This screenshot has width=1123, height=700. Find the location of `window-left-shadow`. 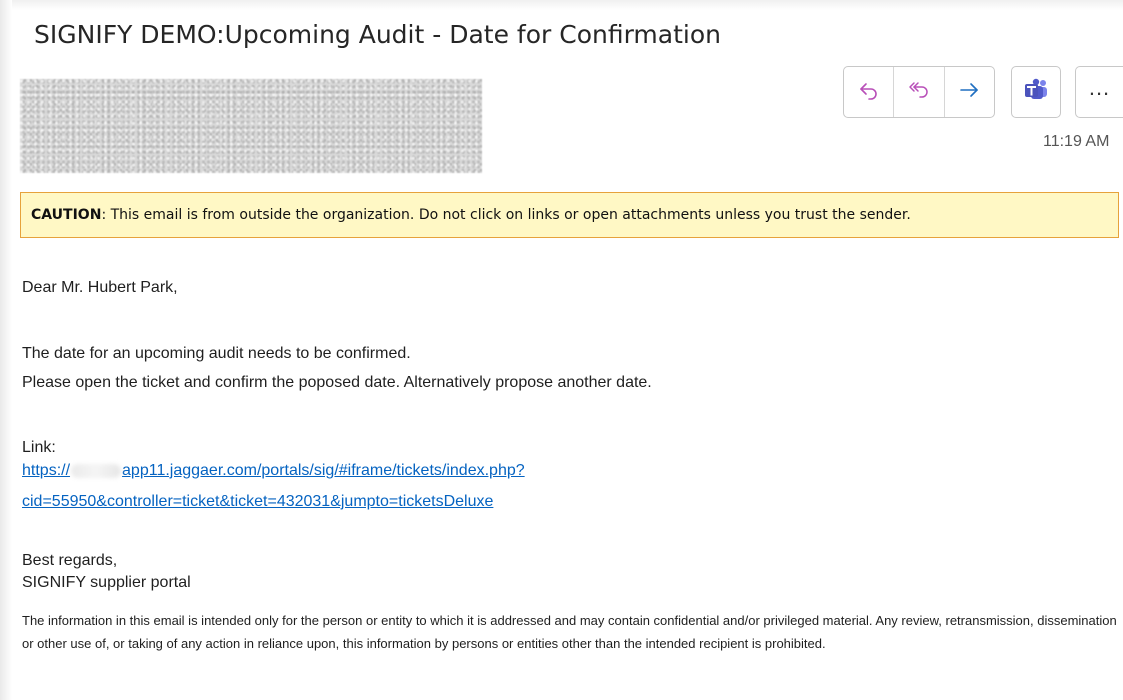

window-left-shadow is located at coordinates (6, 350).